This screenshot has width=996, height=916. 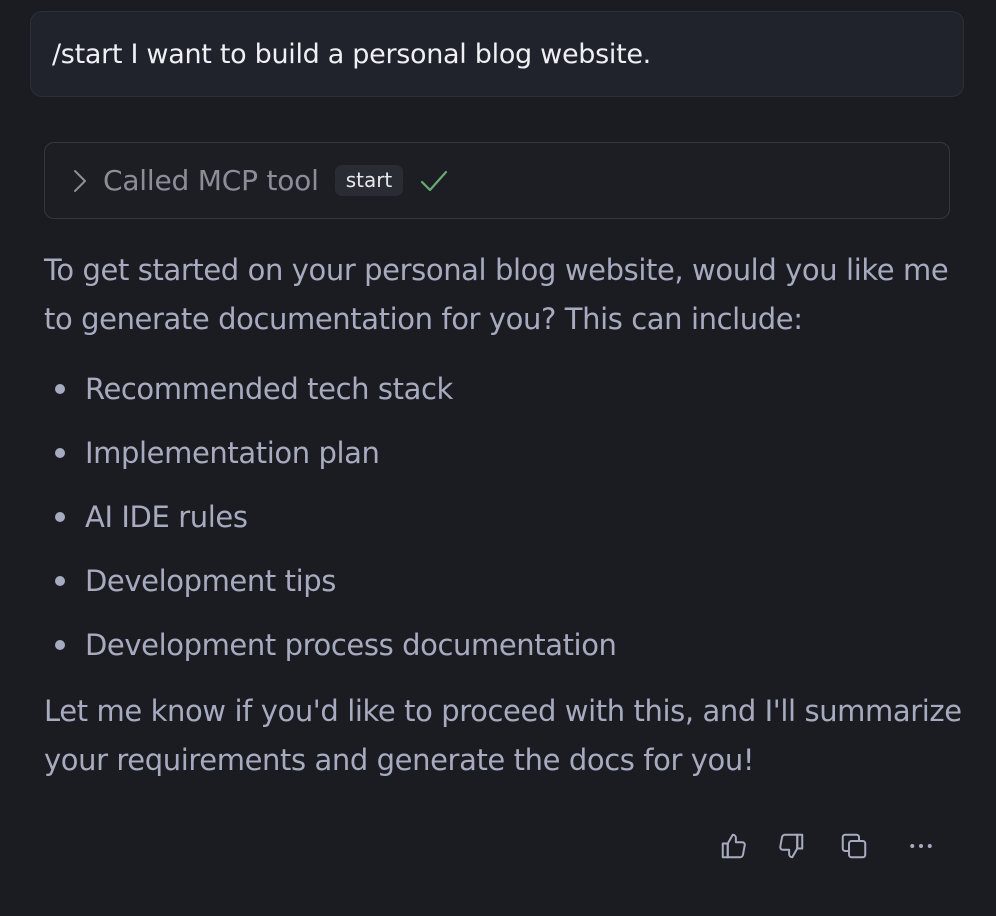 I want to click on more-options-button, so click(x=921, y=846).